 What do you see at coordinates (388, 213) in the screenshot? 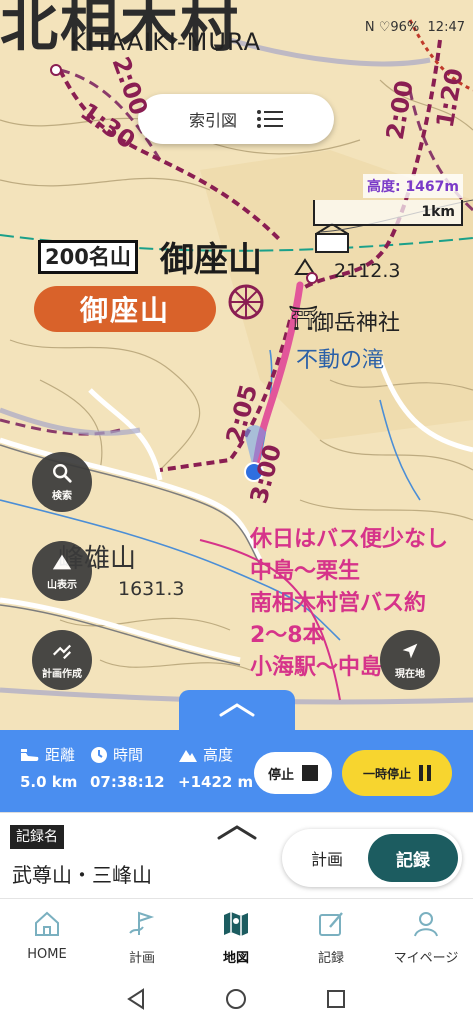
I see `scale-bar: 1km` at bounding box center [388, 213].